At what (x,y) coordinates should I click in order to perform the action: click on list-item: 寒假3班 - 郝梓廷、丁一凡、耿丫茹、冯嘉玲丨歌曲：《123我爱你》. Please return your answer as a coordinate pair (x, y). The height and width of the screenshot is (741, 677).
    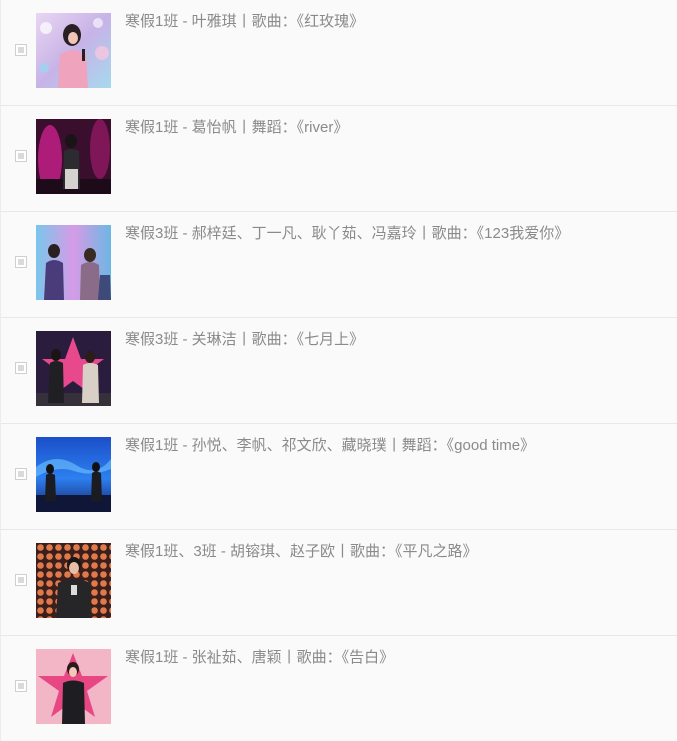
    Looking at the image, I should click on (339, 265).